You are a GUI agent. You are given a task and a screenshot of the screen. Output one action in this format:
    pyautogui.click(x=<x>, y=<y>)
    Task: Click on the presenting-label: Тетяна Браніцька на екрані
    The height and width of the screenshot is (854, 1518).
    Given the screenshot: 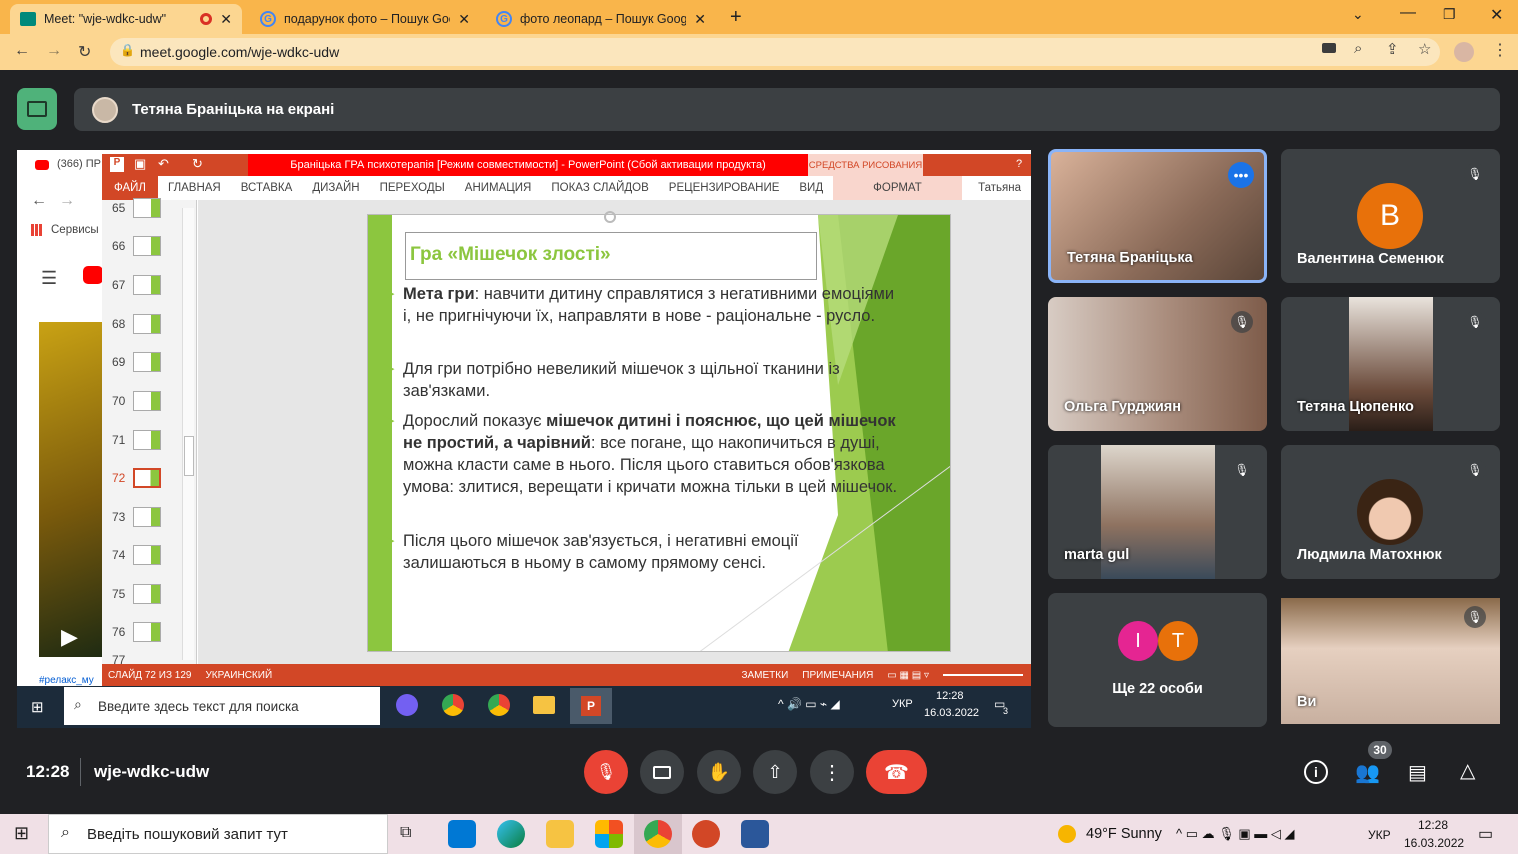 What is the action you would take?
    pyautogui.click(x=233, y=109)
    